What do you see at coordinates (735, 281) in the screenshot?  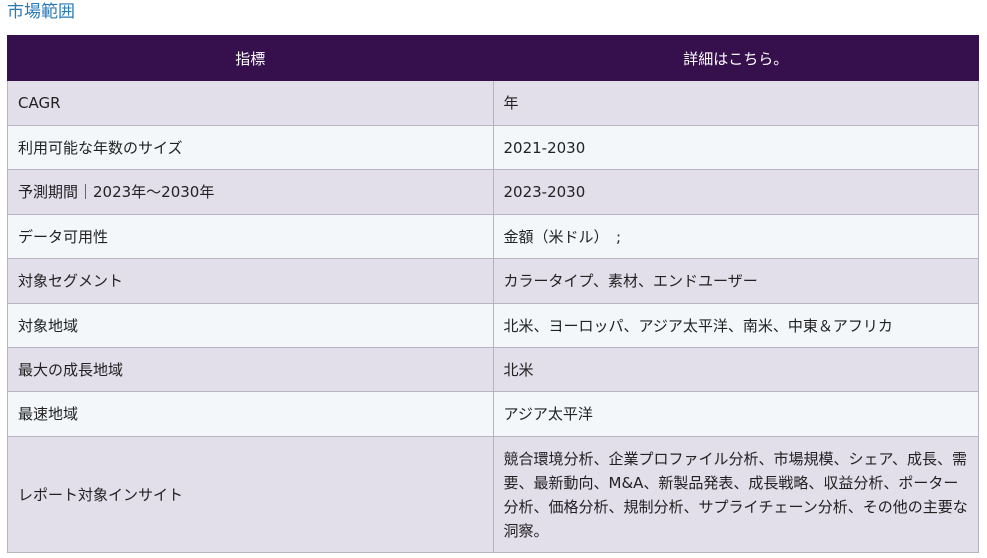 I see `row-value: カラータイプ、素材、エンドユーザー` at bounding box center [735, 281].